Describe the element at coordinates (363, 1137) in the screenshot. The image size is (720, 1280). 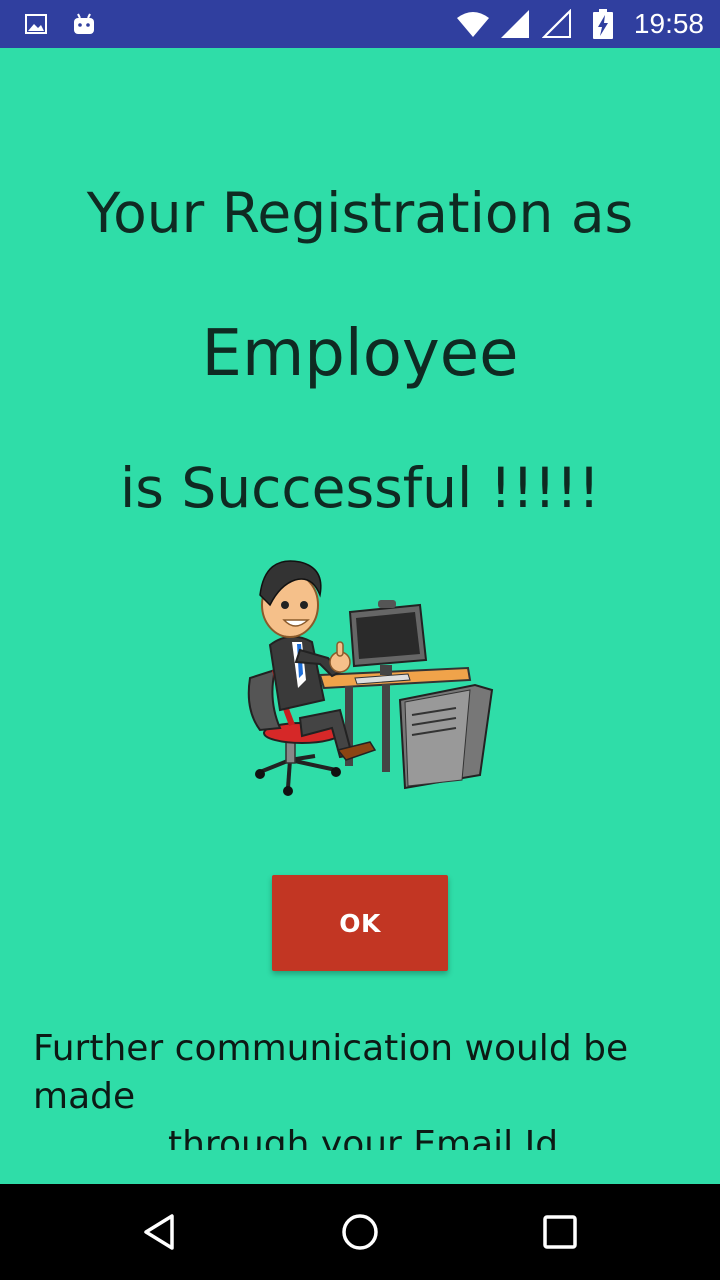
I see `message-line-3: through your Email Id` at that location.